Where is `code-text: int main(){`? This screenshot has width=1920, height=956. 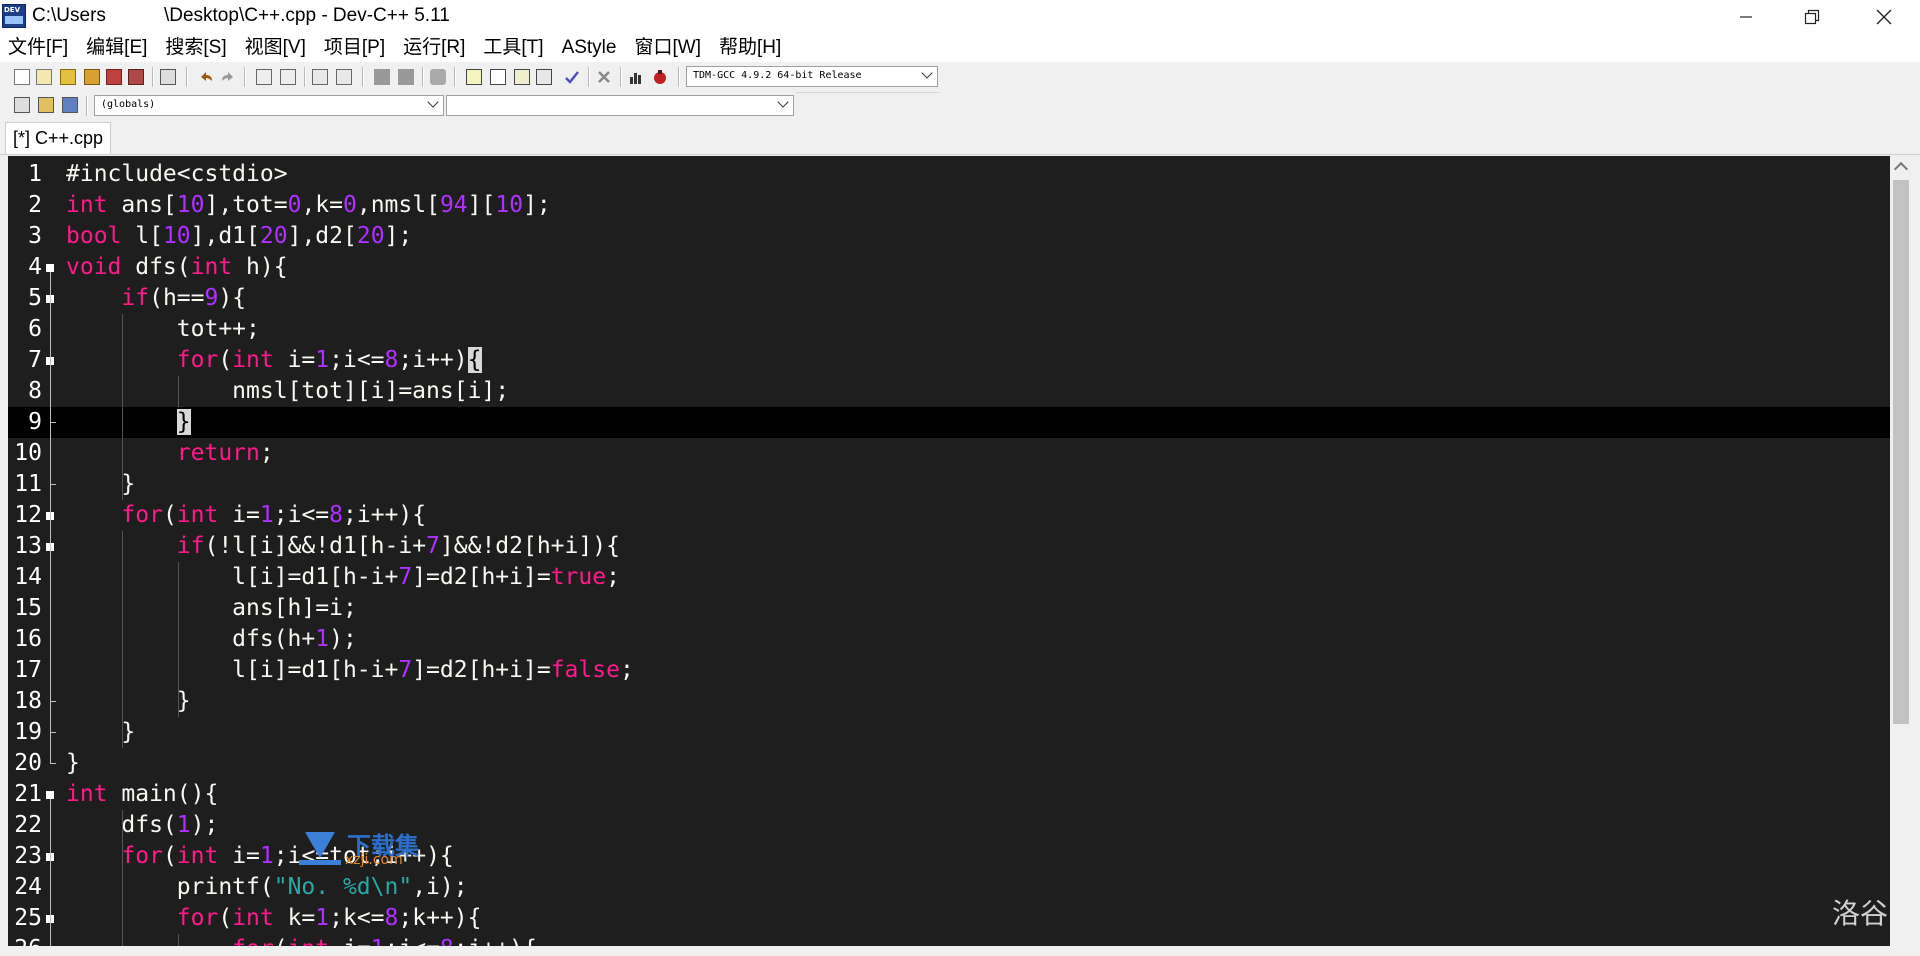
code-text: int main(){ is located at coordinates (142, 794).